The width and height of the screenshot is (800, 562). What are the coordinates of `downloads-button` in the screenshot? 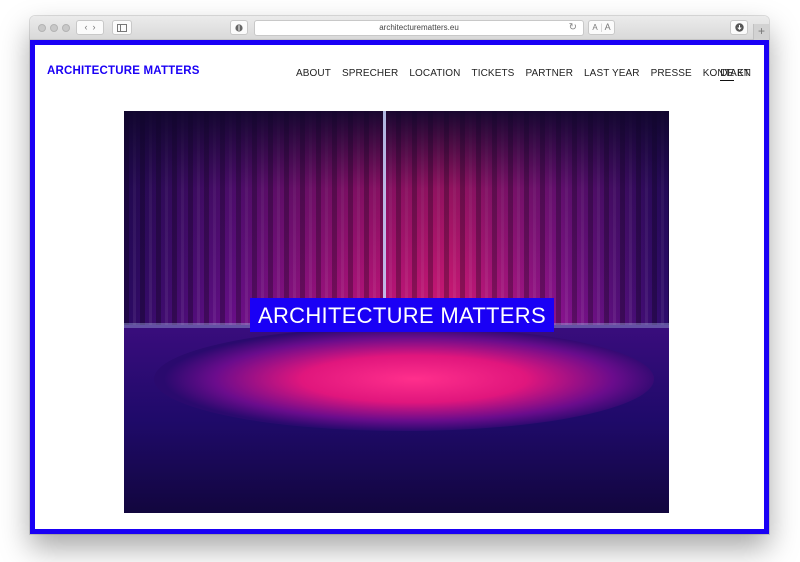 It's located at (739, 27).